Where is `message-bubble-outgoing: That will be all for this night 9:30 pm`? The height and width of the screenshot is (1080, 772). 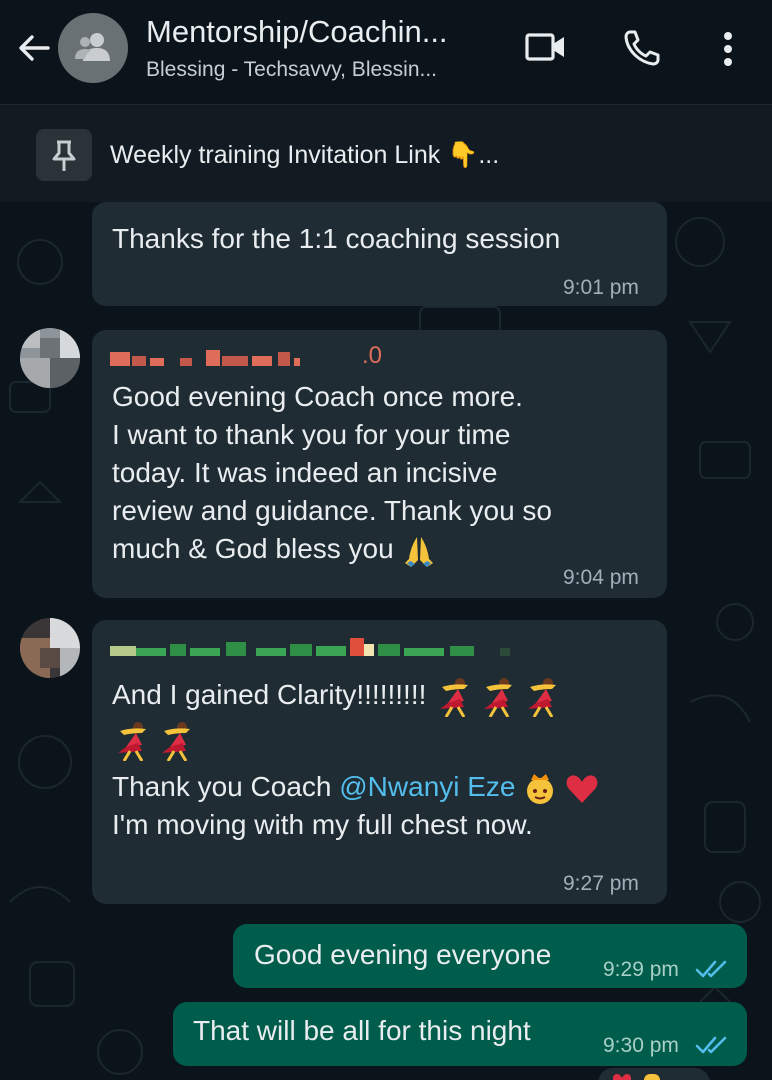 message-bubble-outgoing: That will be all for this night 9:30 pm is located at coordinates (460, 1034).